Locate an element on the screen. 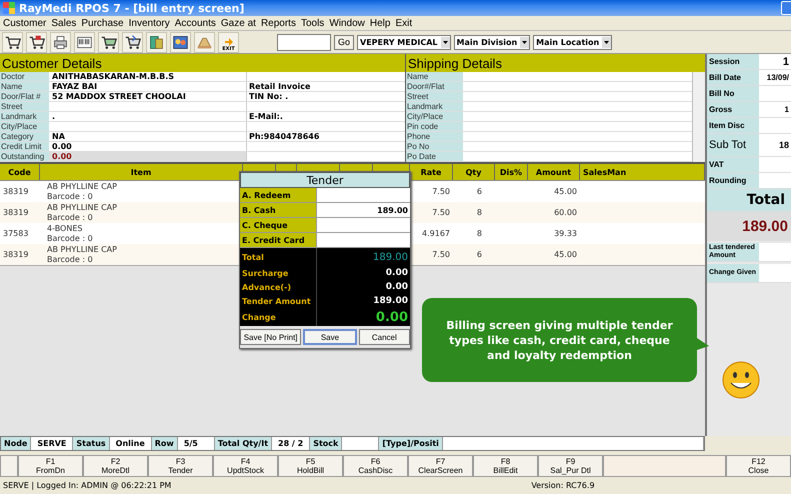 The image size is (791, 494). scrollbar is located at coordinates (698, 117).